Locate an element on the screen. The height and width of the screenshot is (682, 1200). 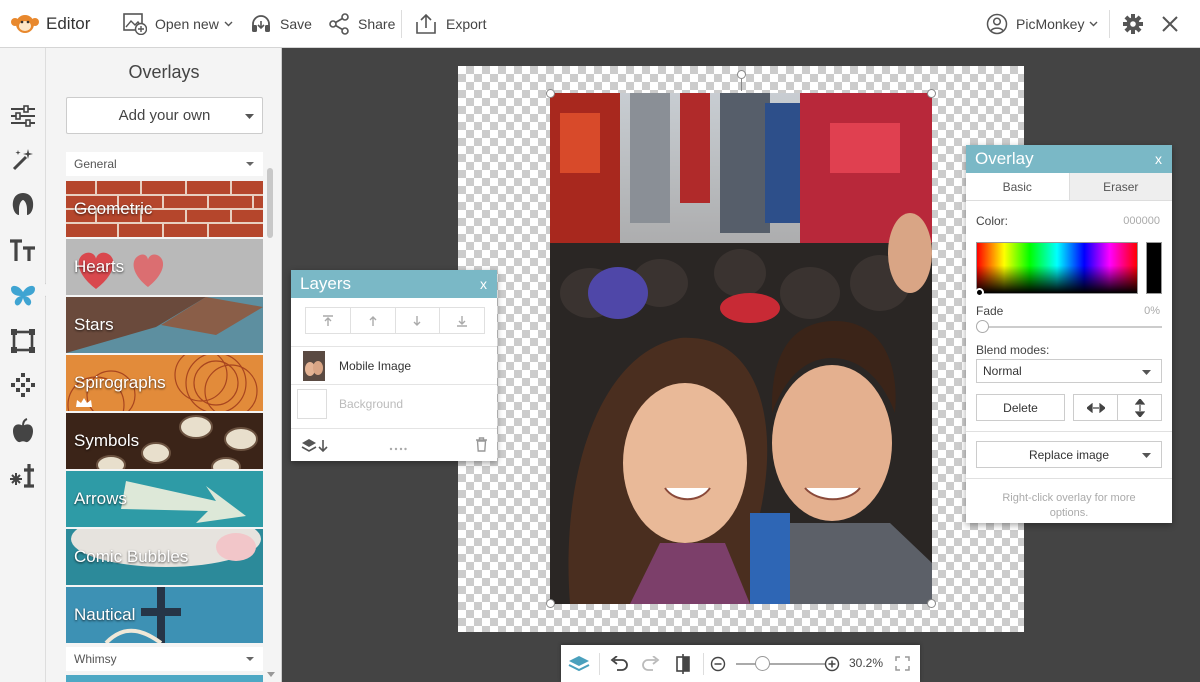
color-hex-value: 000000 is located at coordinates (1141, 221).